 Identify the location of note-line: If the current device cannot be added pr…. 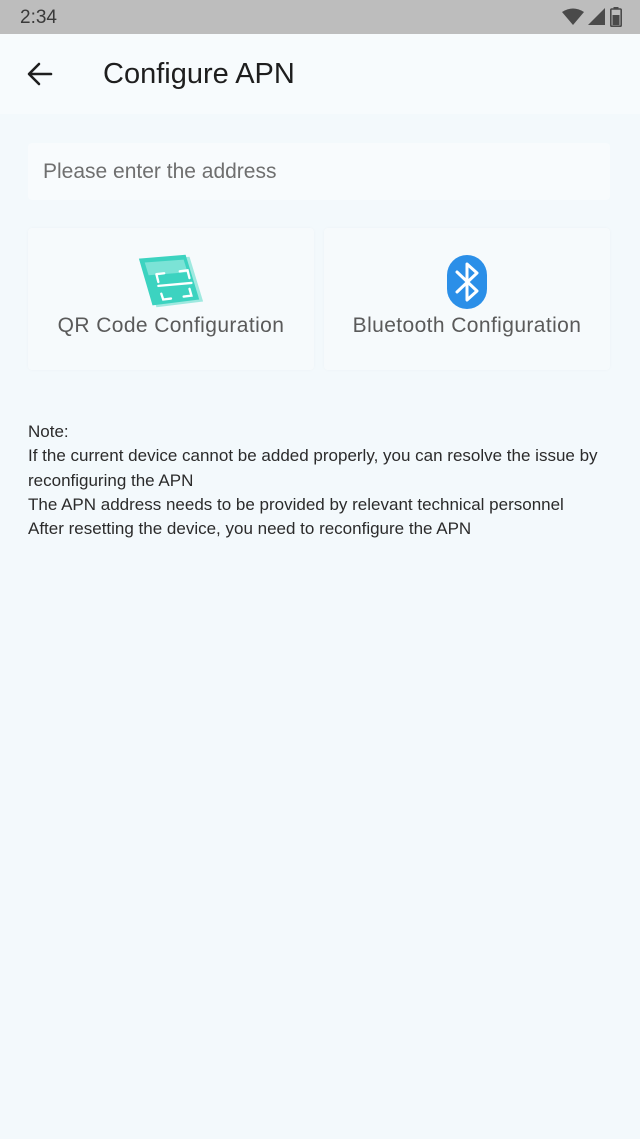
(313, 468).